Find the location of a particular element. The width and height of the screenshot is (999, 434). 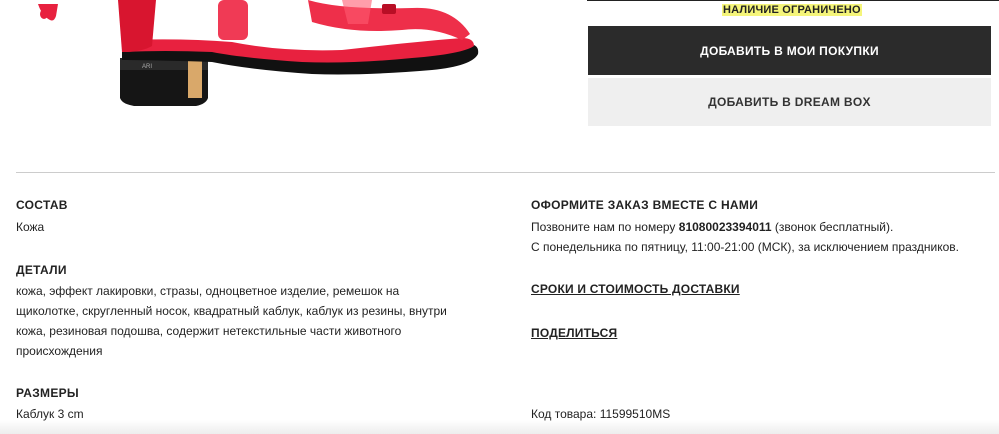

phone-prefix: Позвоните нам по номеру is located at coordinates (605, 227).